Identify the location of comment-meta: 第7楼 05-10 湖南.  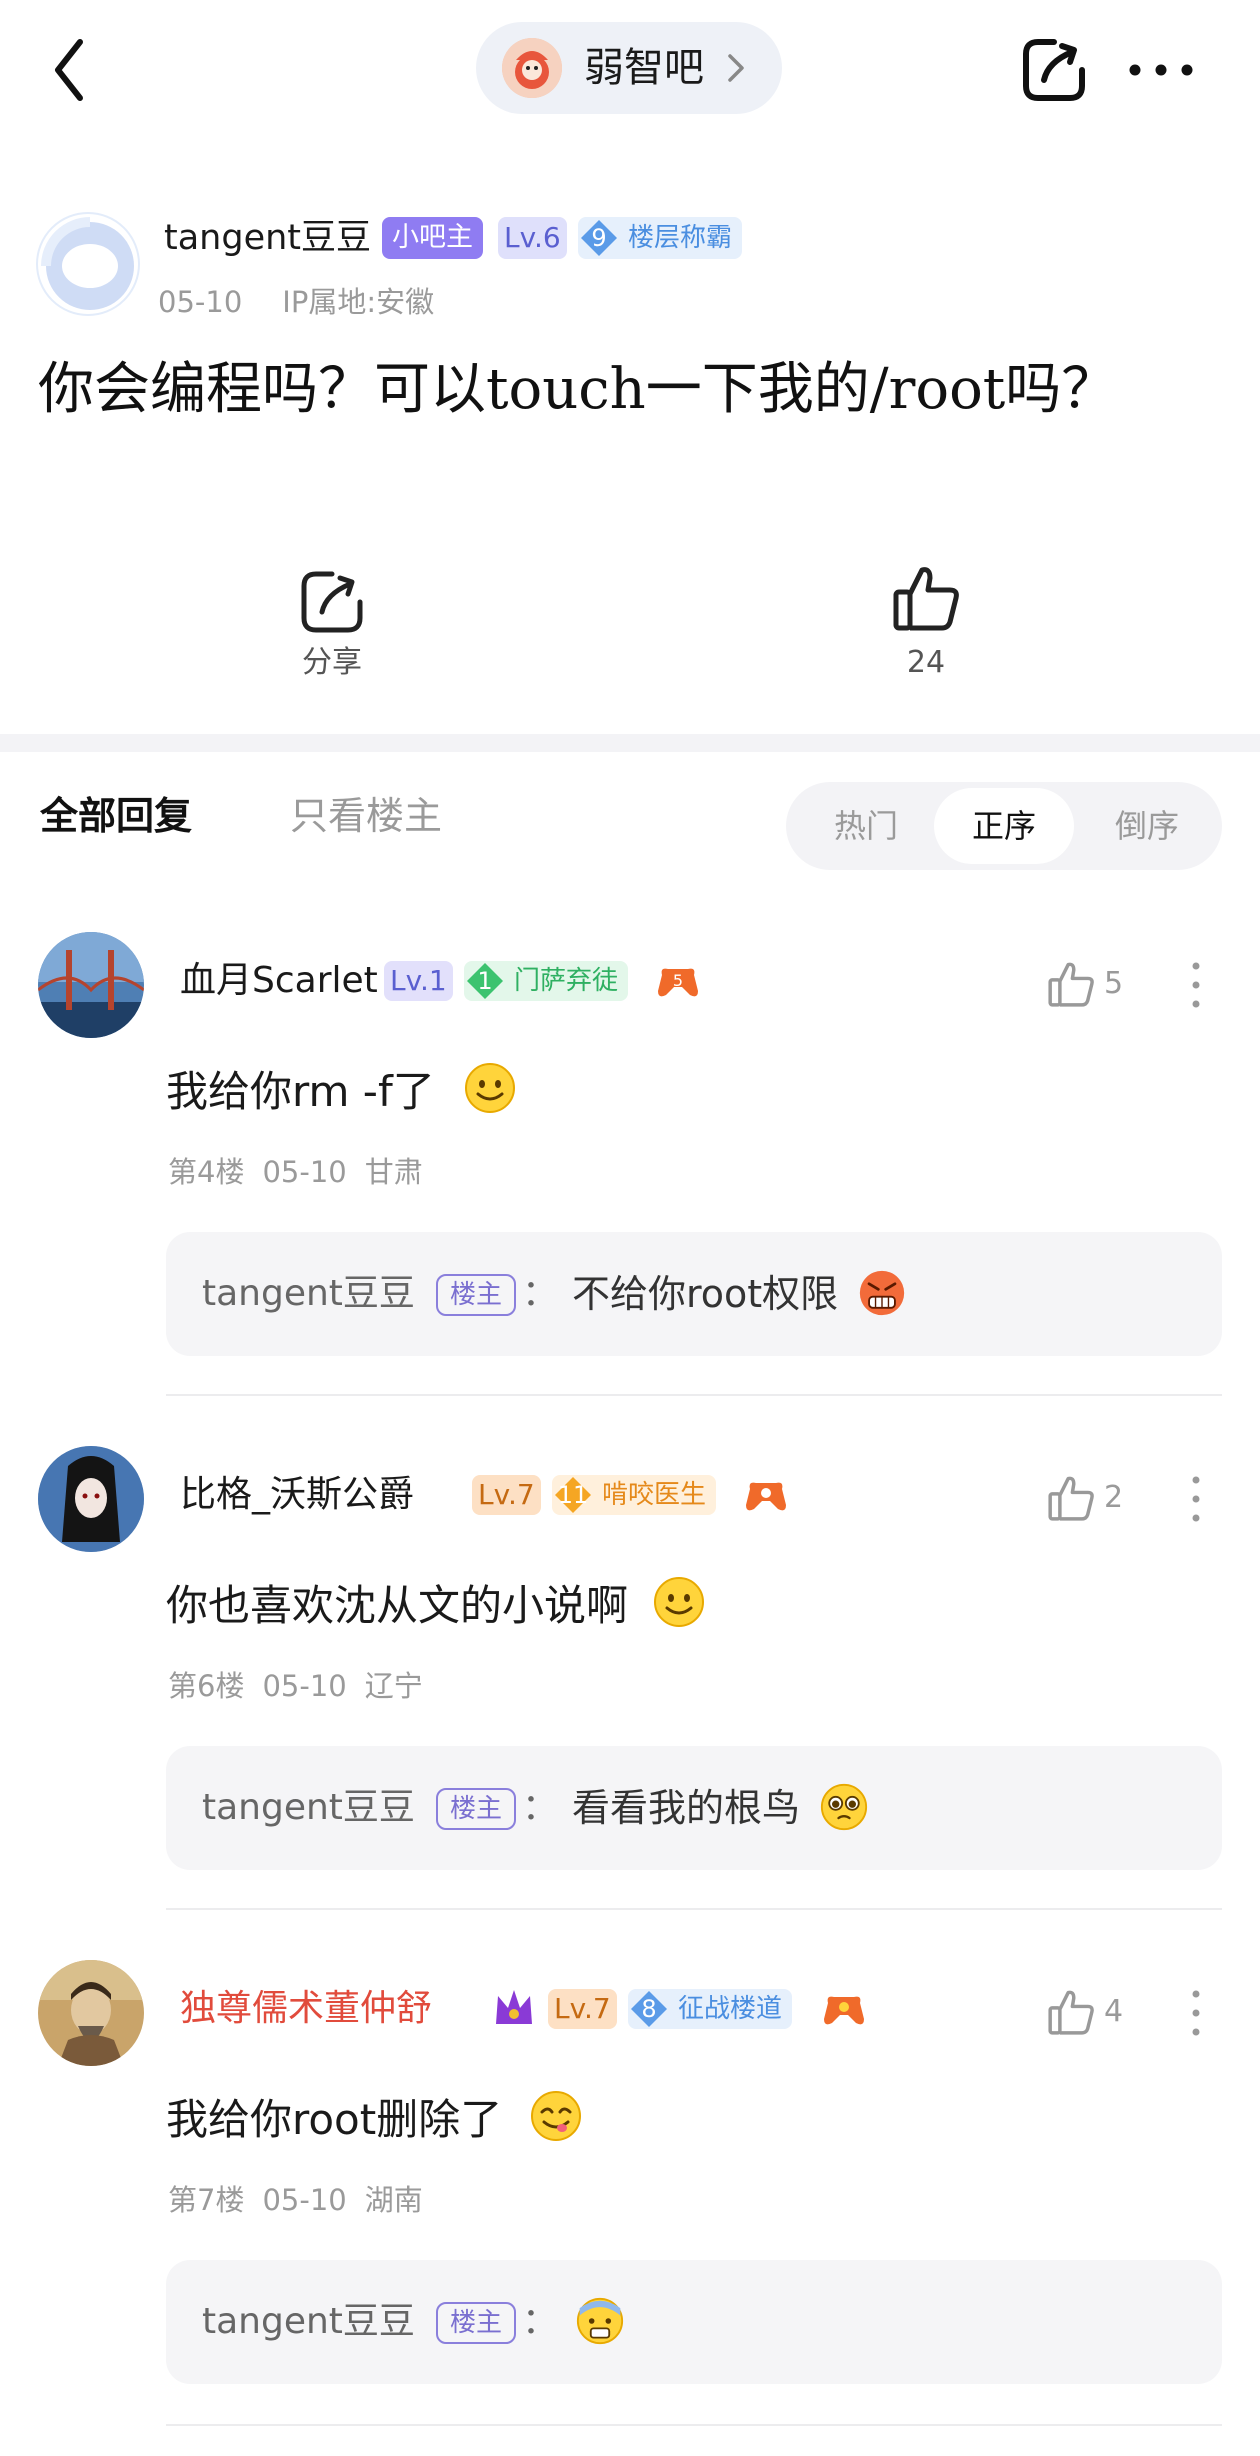
(295, 2200).